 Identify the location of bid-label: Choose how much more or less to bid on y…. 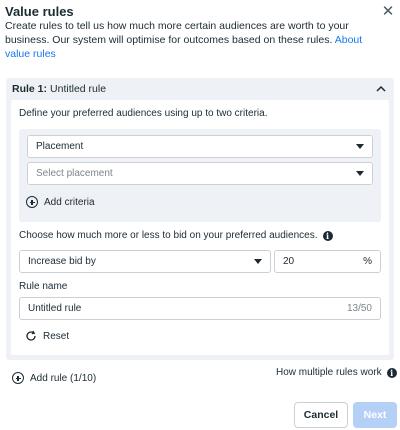
(176, 235).